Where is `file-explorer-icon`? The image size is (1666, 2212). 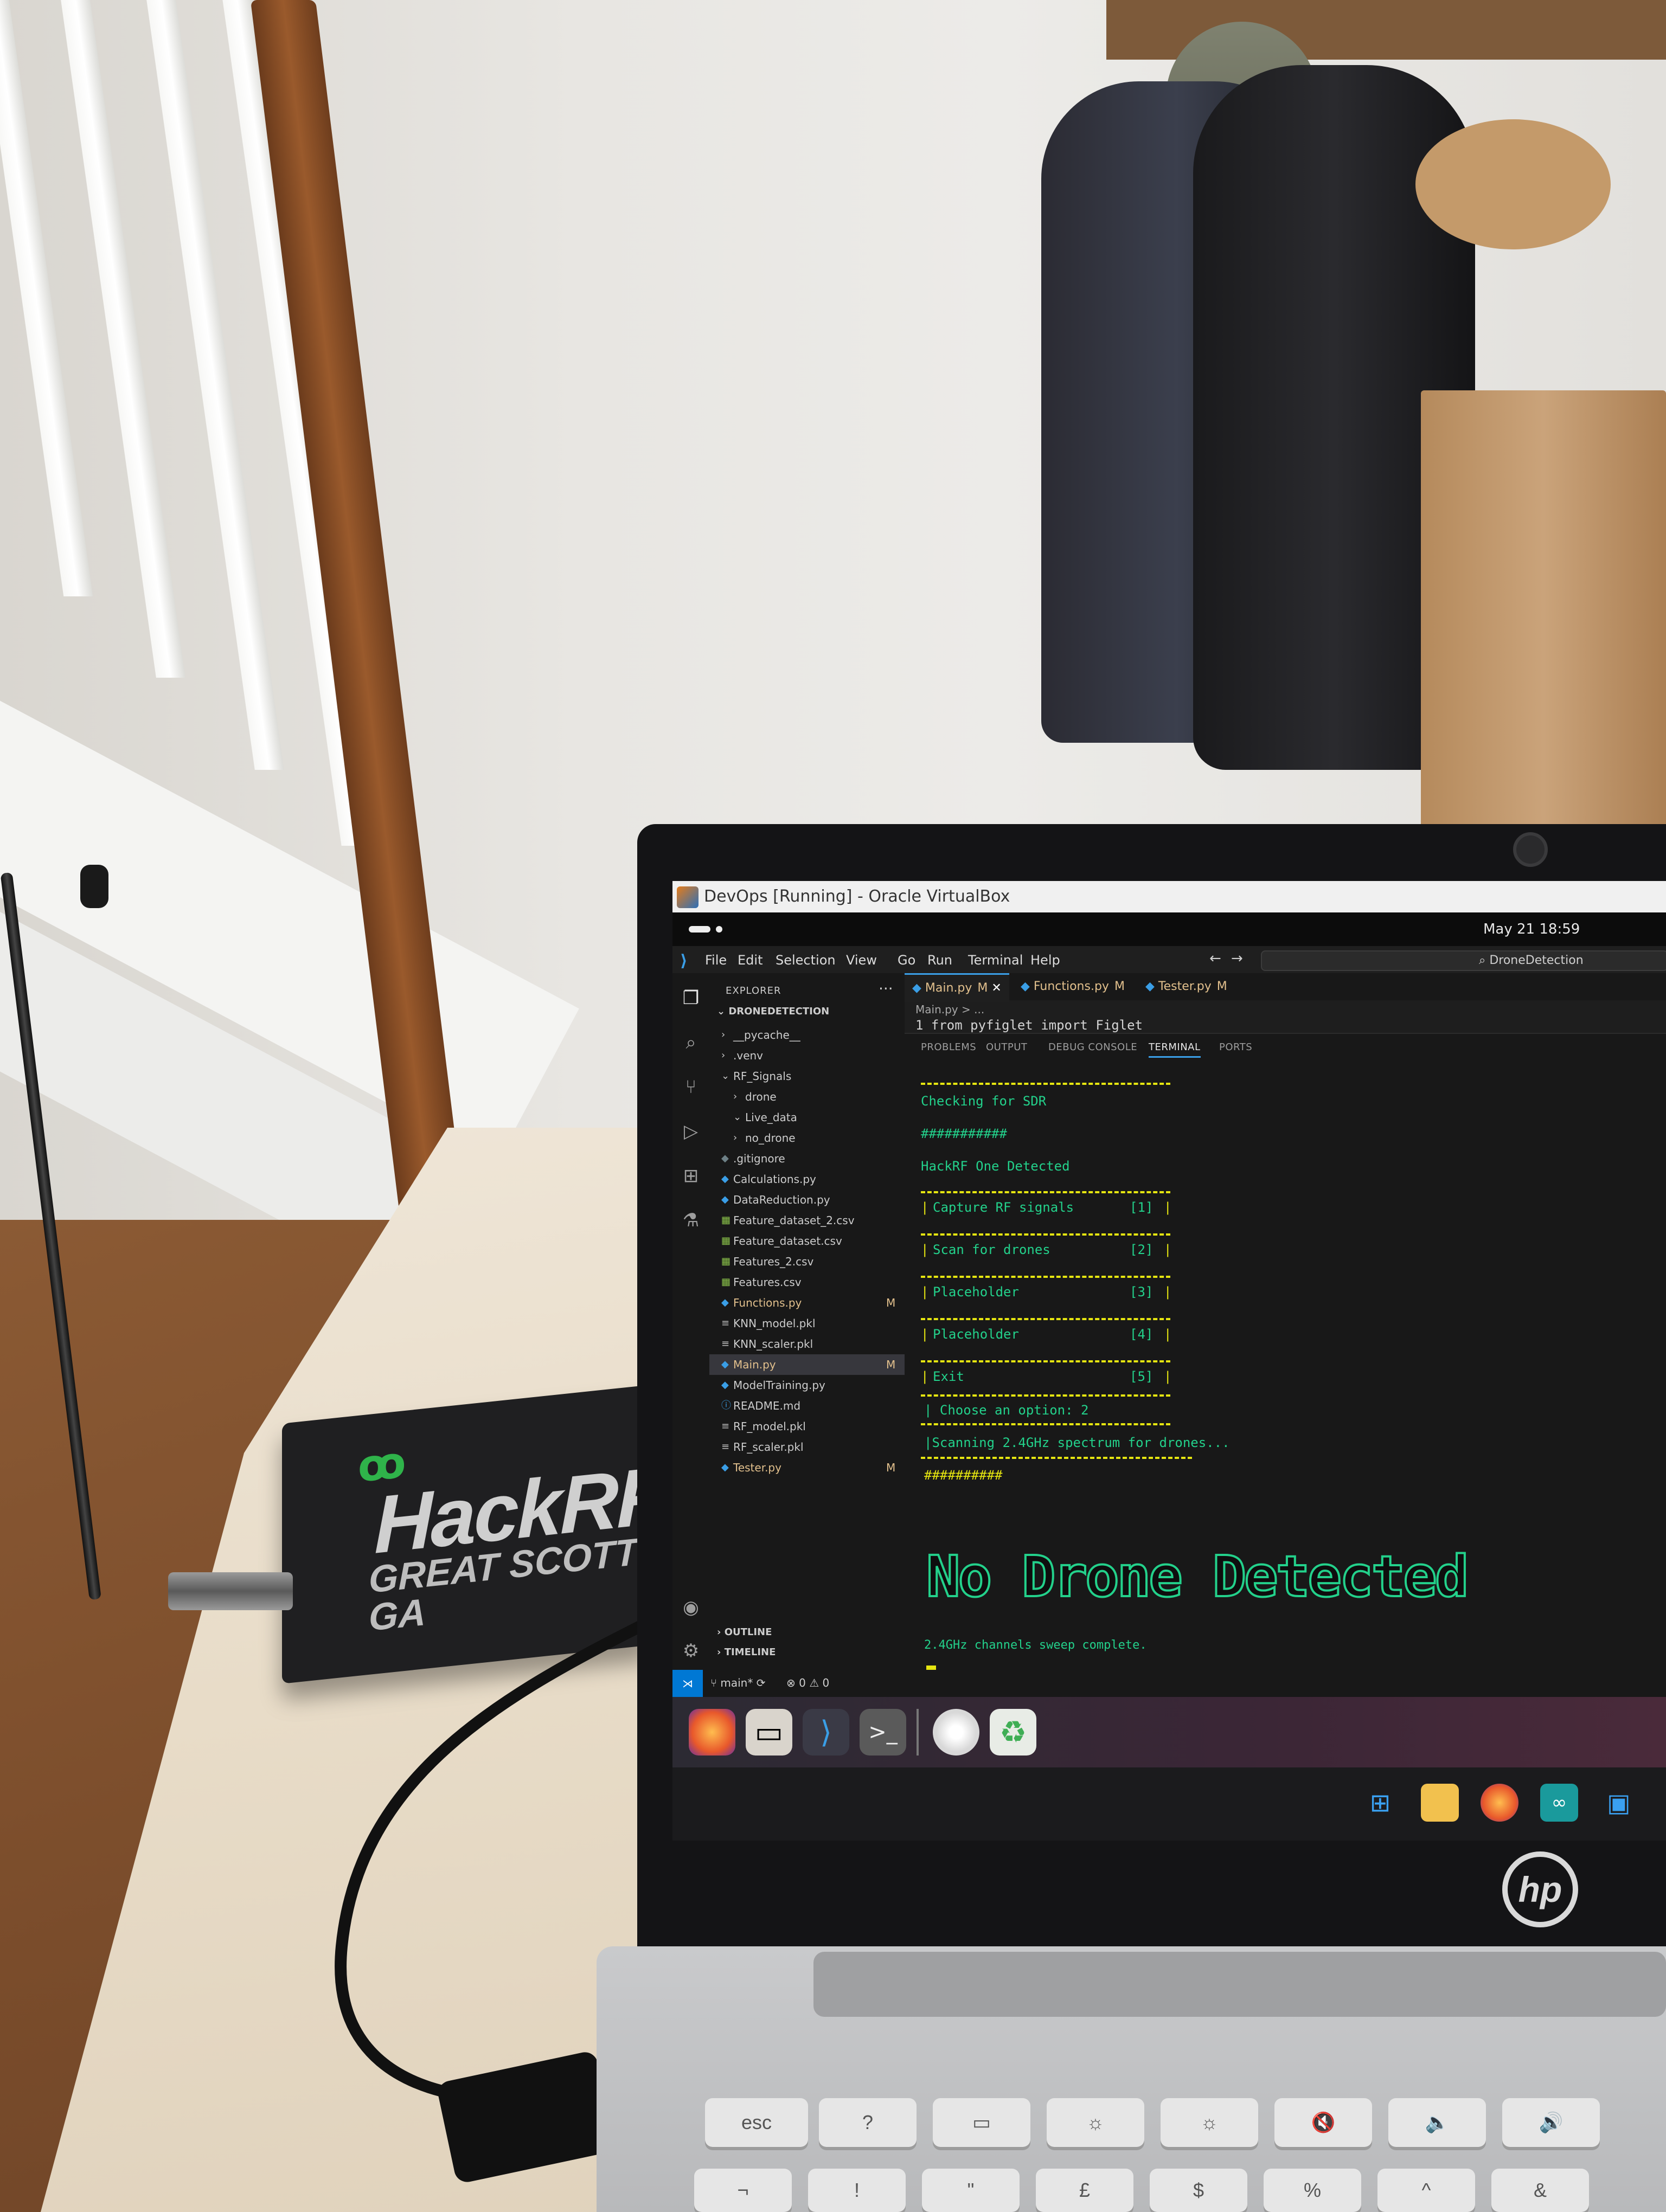 file-explorer-icon is located at coordinates (1440, 1803).